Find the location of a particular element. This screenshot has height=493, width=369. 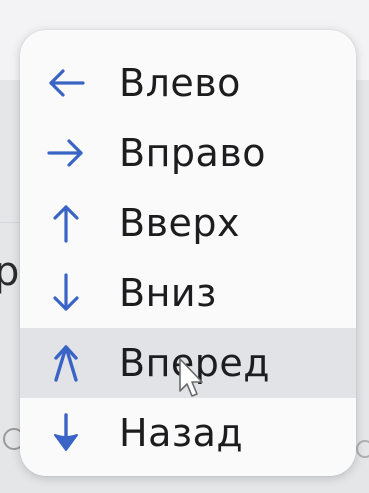

arrow-up-icon is located at coordinates (66, 223).